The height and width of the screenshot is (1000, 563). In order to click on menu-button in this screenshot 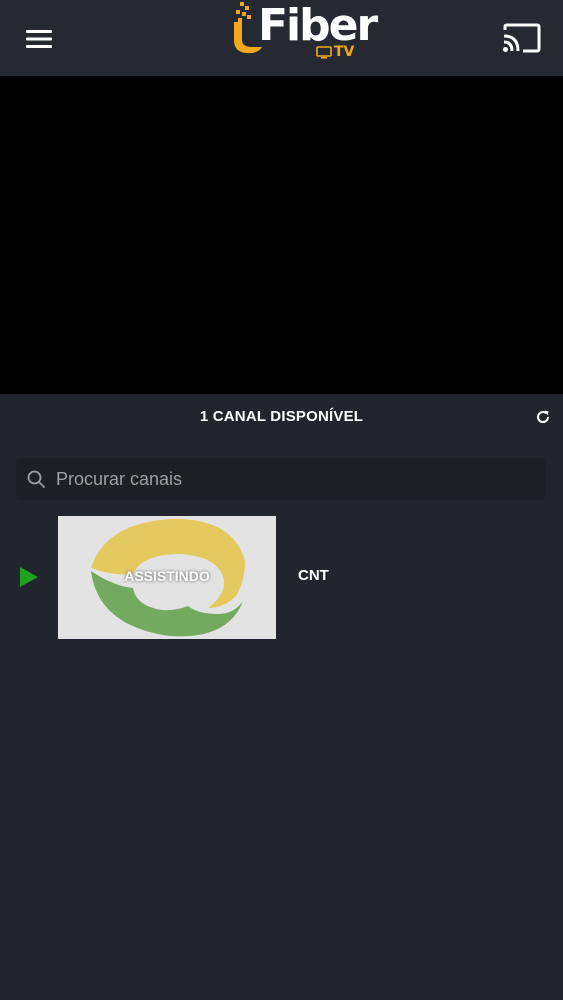, I will do `click(39, 39)`.